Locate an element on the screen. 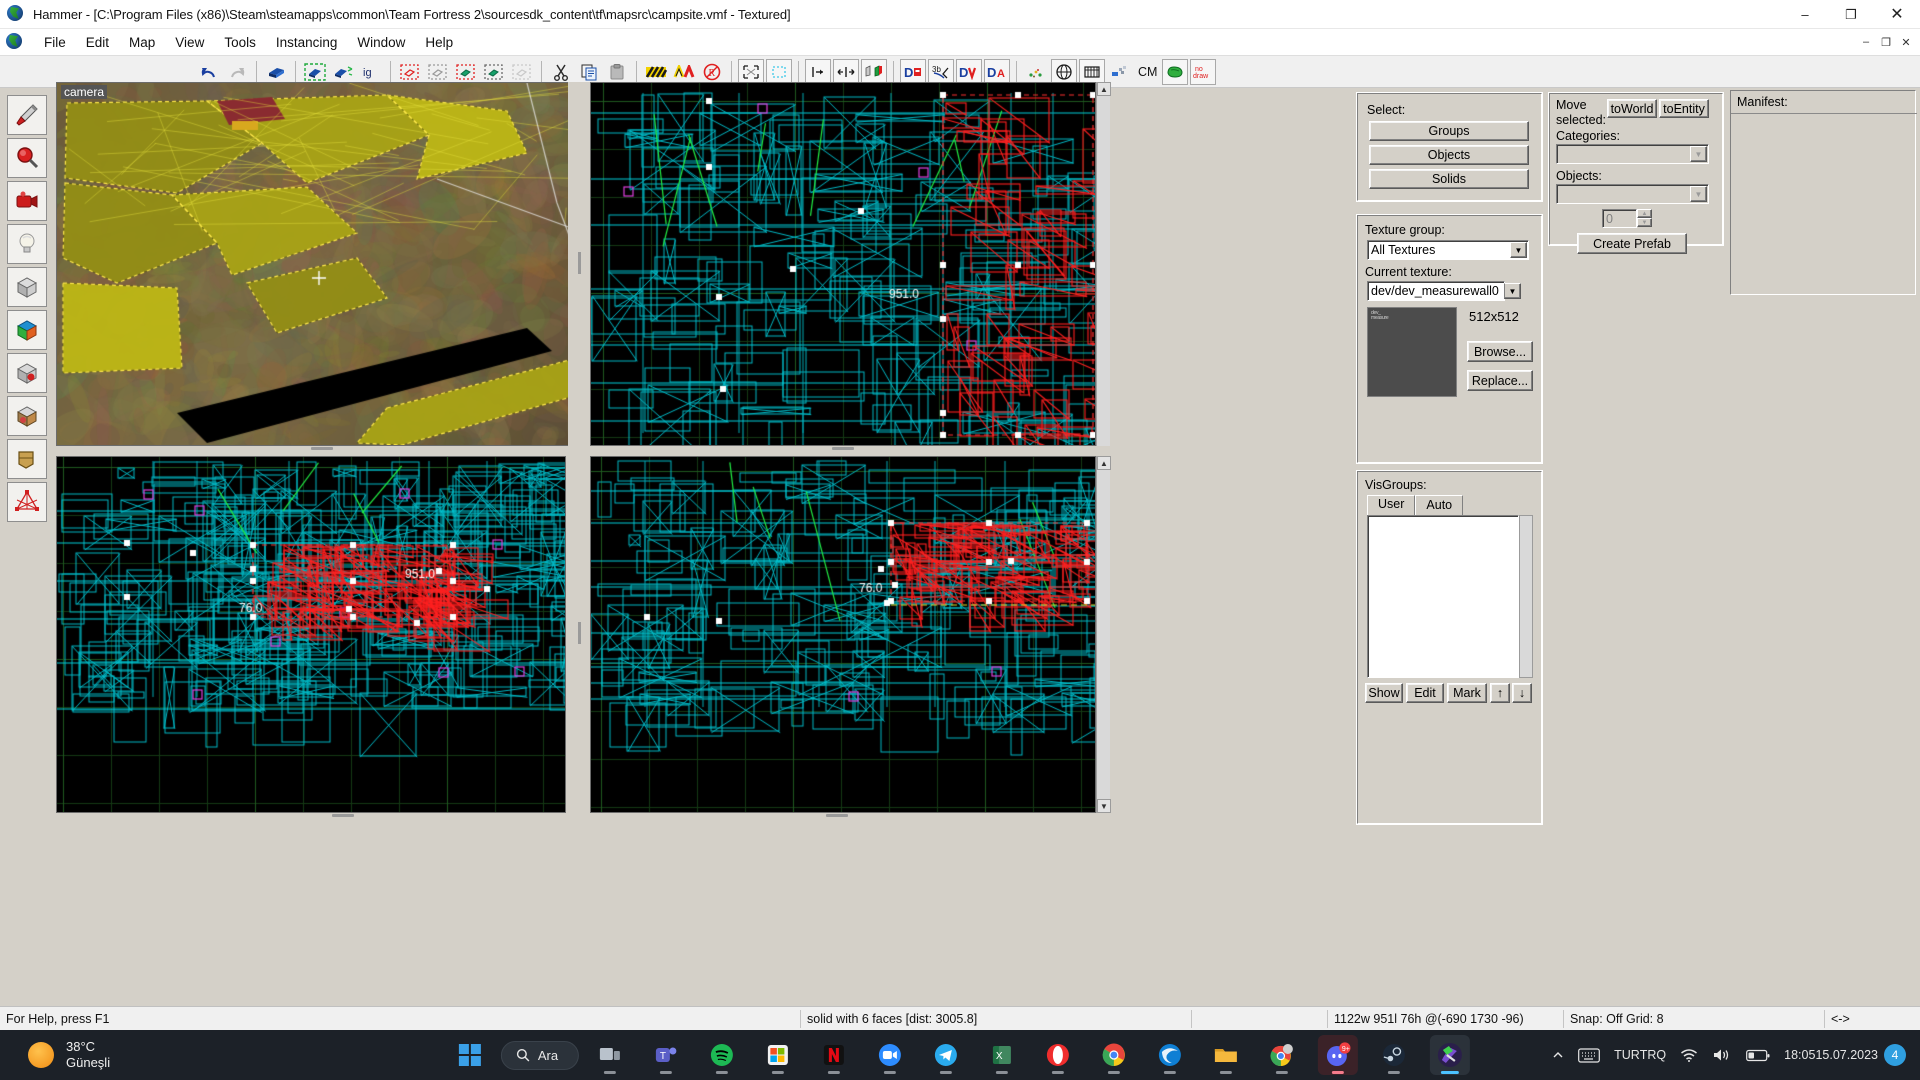 The image size is (1920, 1080). menu-view: View is located at coordinates (189, 42).